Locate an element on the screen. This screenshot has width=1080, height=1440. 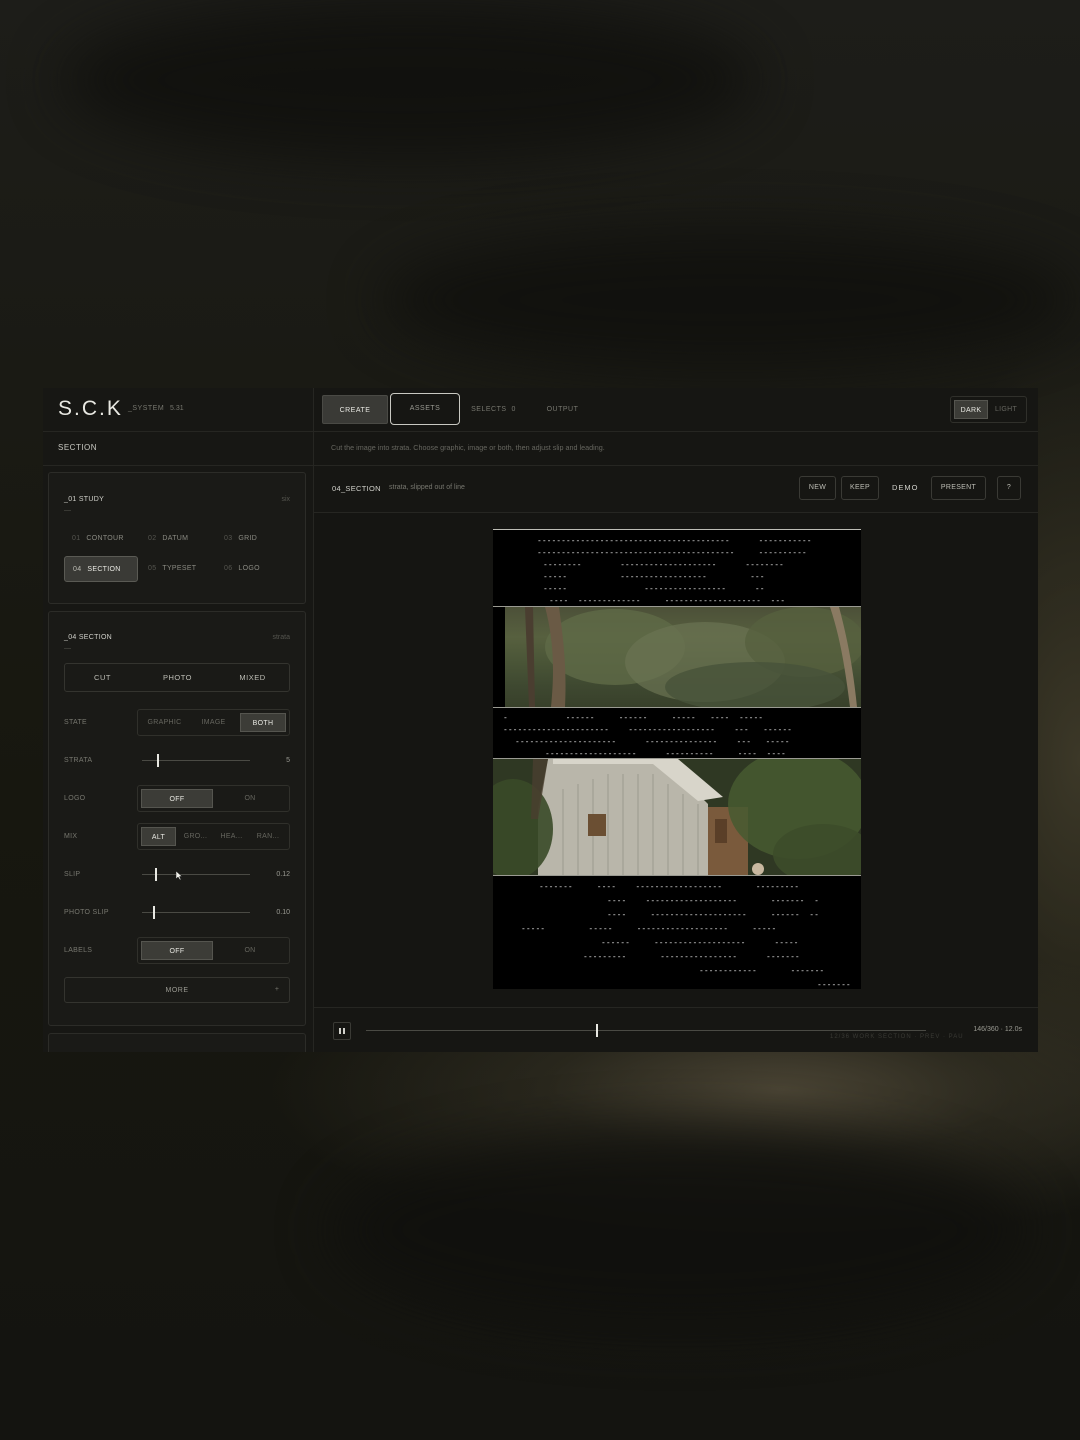
logo-label: LOGO is located at coordinates (75, 798).